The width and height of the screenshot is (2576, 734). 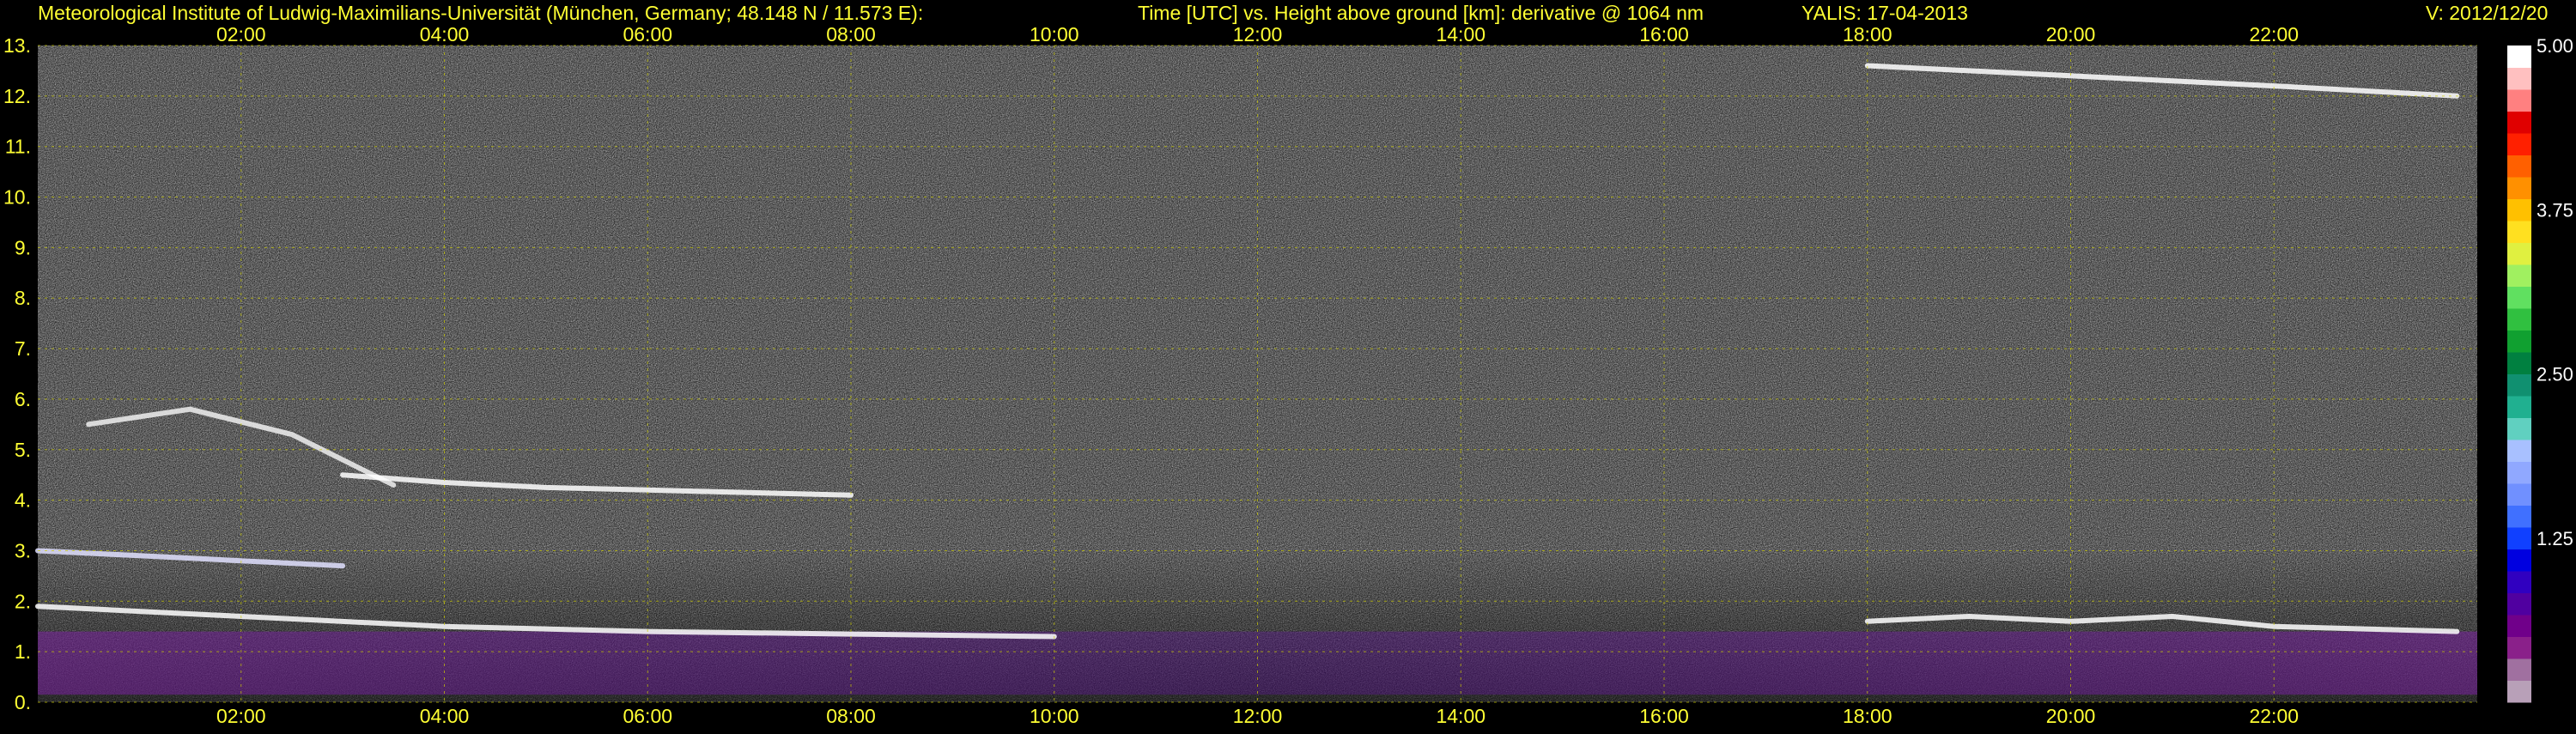 What do you see at coordinates (1054, 716) in the screenshot?
I see `x-tick-label-bottom: 10:00` at bounding box center [1054, 716].